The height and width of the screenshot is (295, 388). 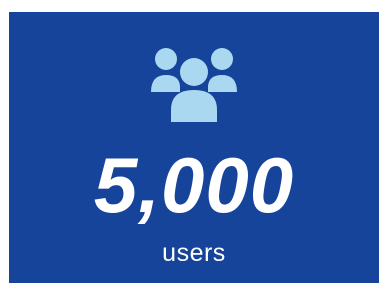 I want to click on stat-label: users, so click(x=194, y=253).